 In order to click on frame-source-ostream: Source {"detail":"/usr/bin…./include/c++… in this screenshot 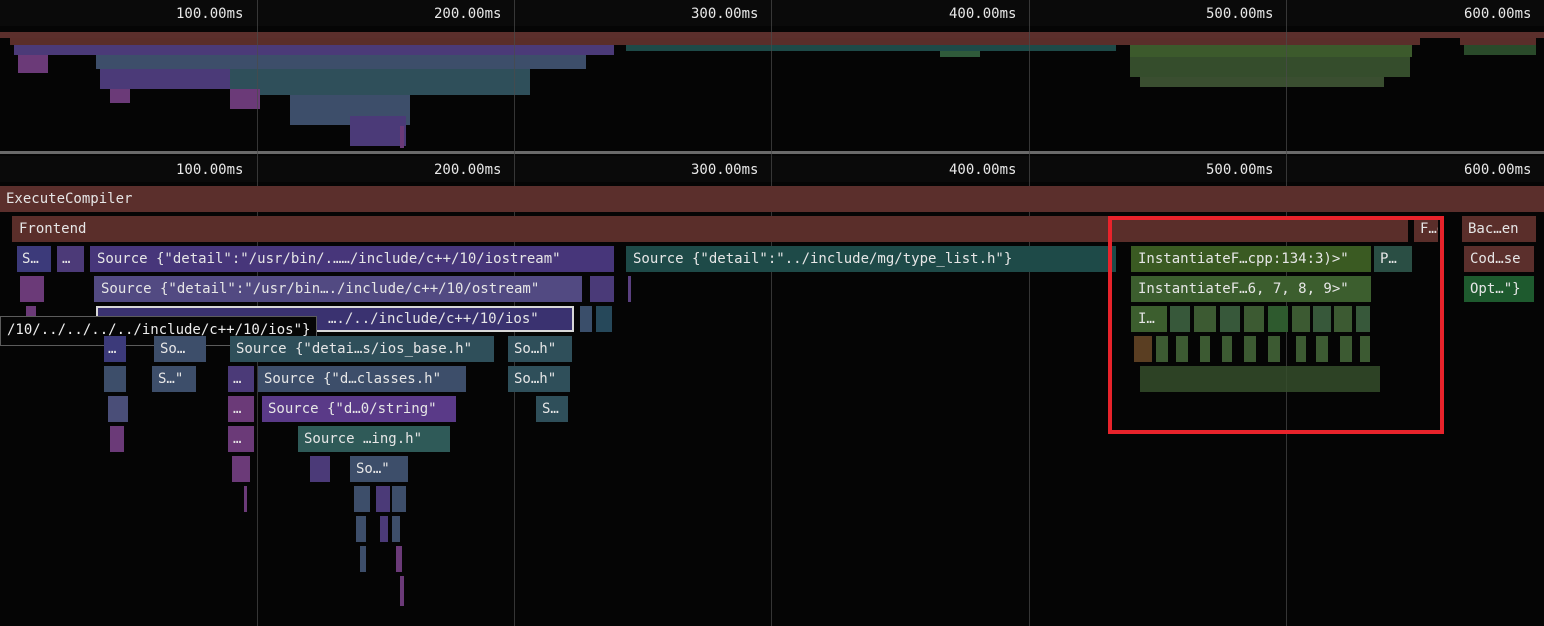, I will do `click(338, 289)`.